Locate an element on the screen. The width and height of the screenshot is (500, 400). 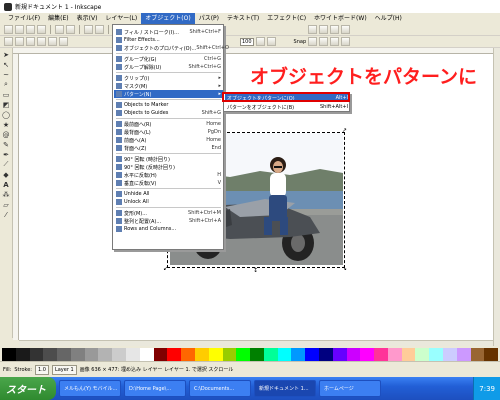
zoom-tool-icon: ⌕ is located at coordinates (6, 84).